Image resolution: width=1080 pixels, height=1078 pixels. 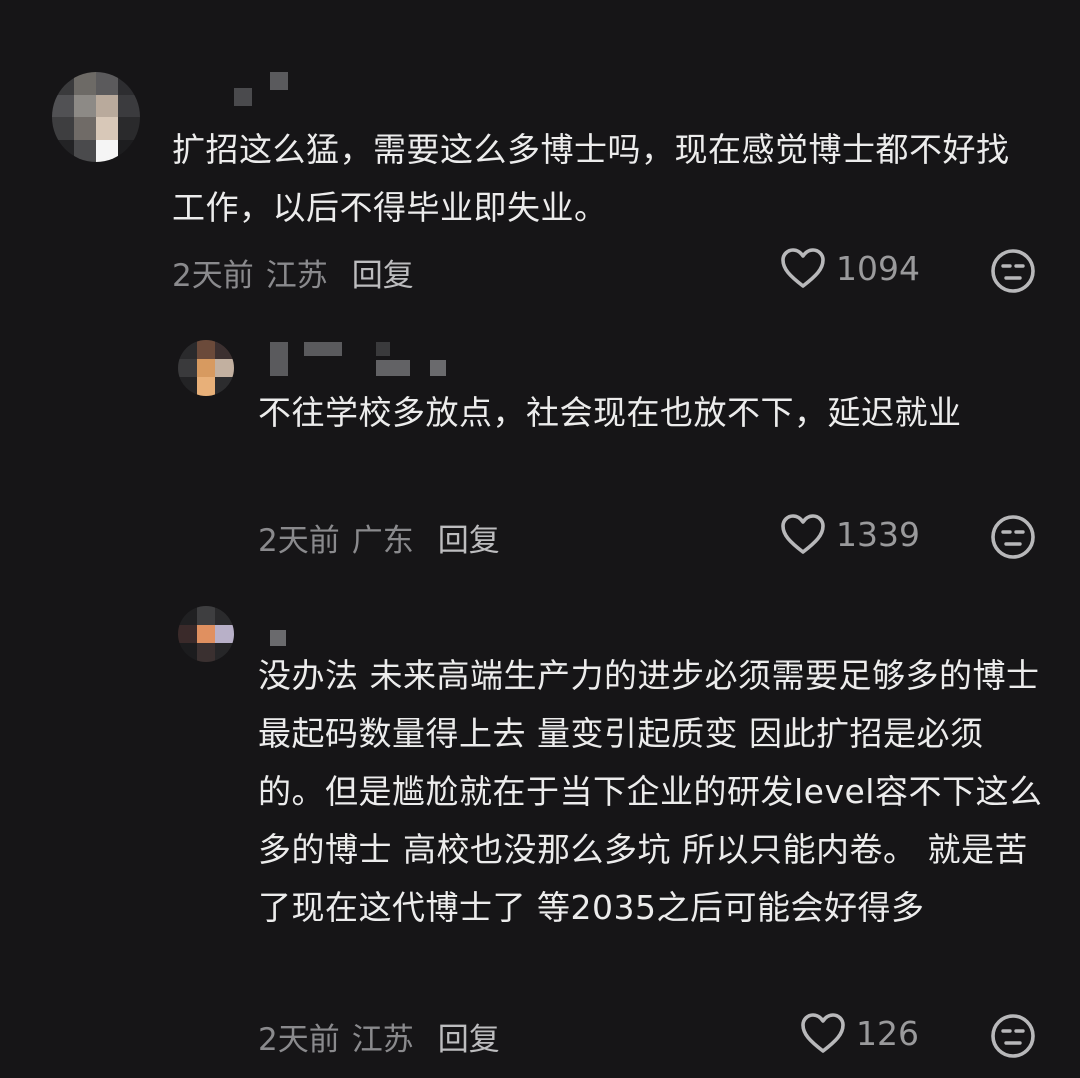 I want to click on comment-meta: 2天前 广东 回复, so click(x=379, y=537).